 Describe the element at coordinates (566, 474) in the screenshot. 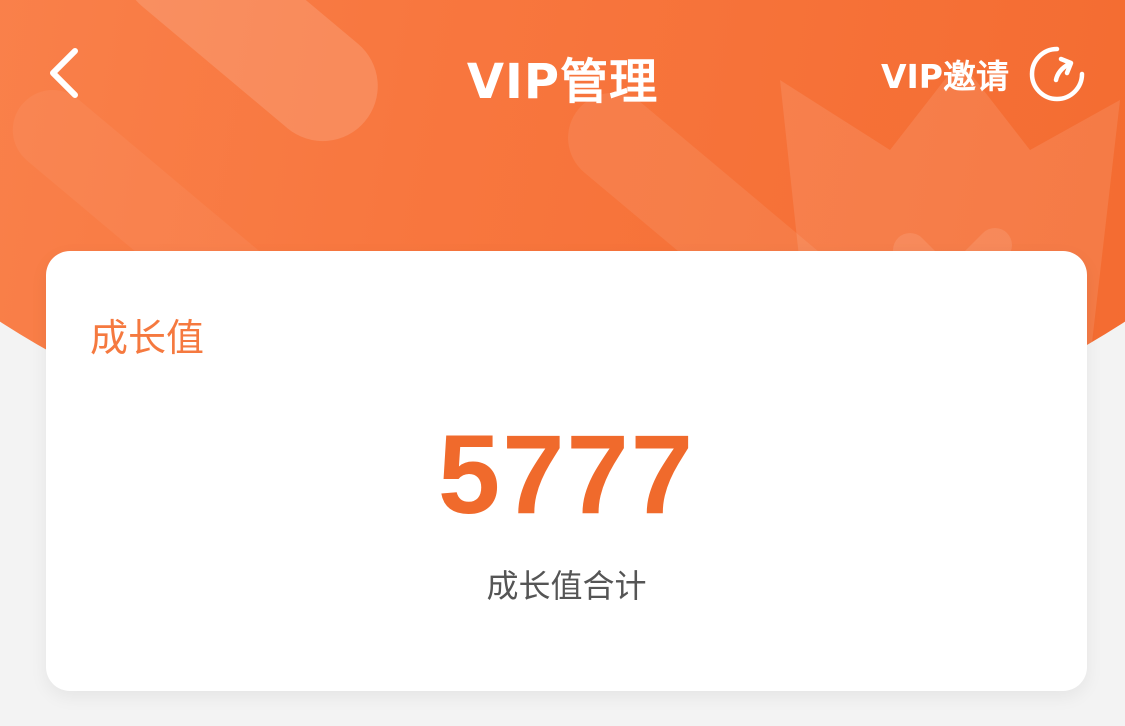

I see `growth-value-total: 5777` at that location.